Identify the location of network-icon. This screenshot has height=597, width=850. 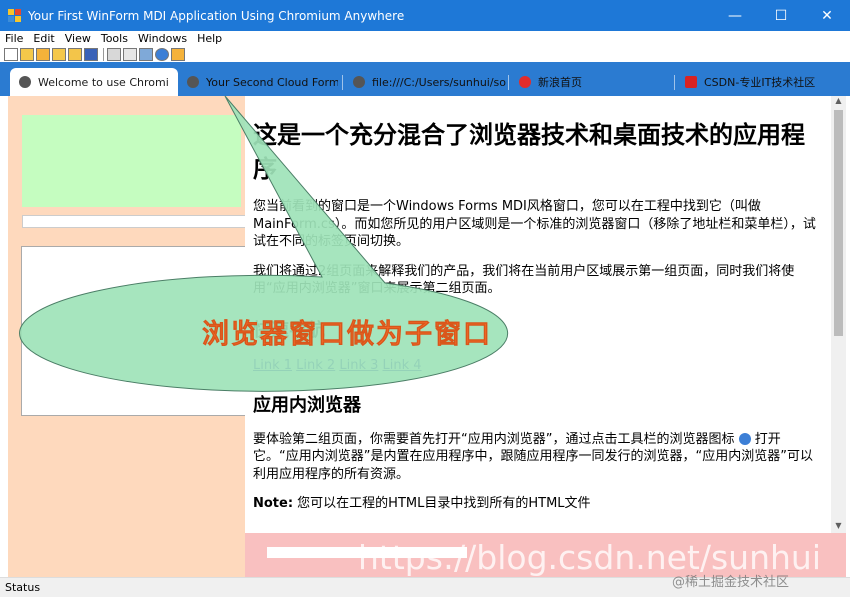
(146, 54).